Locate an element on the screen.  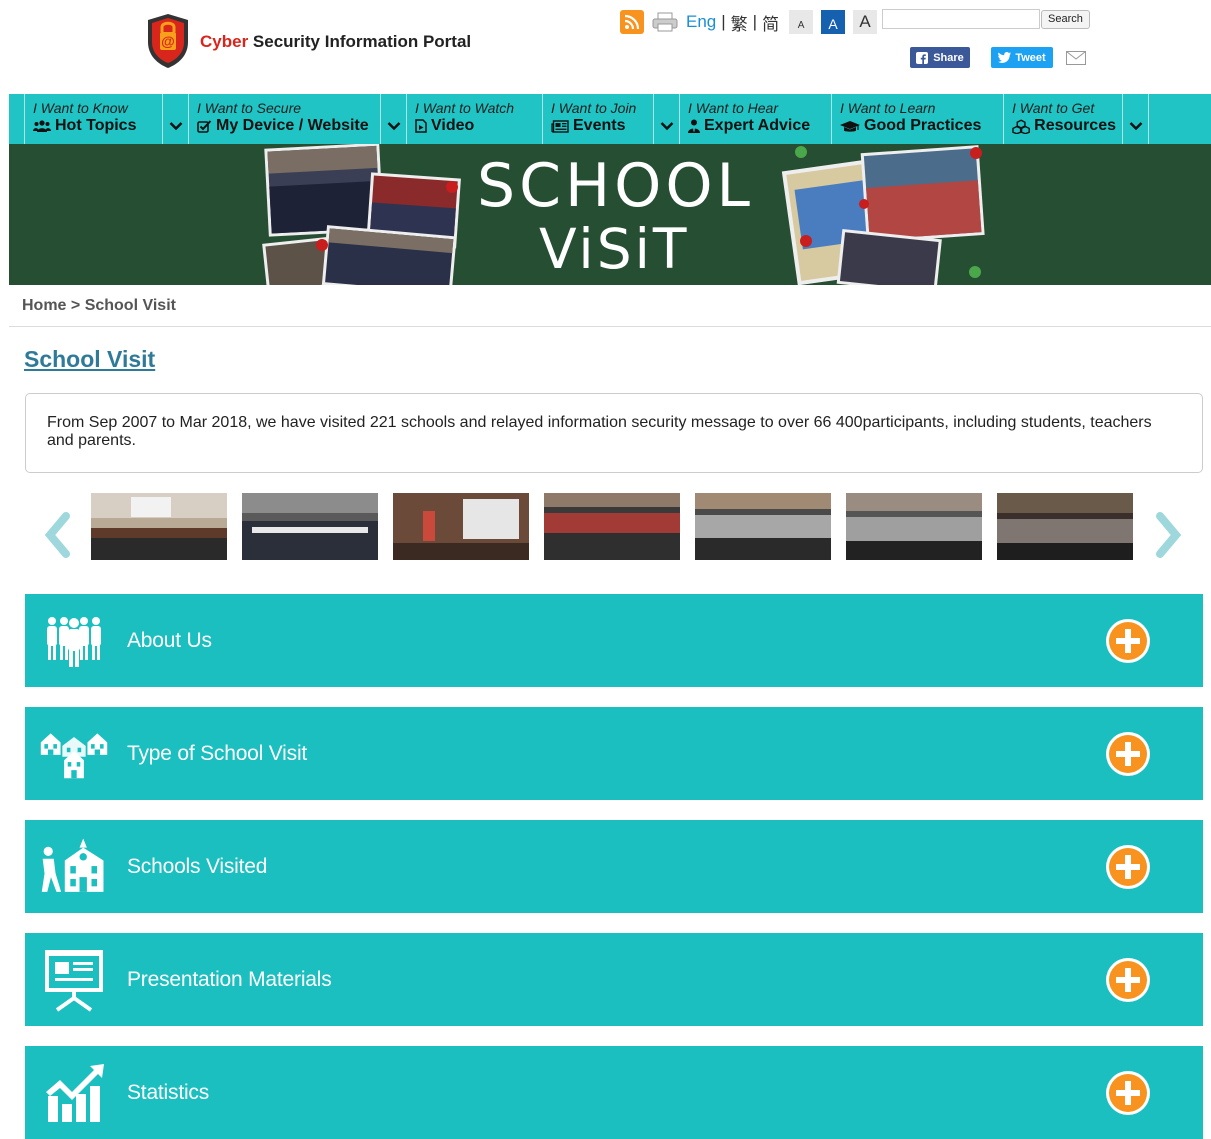
section-title: Presentation Materials is located at coordinates (229, 979).